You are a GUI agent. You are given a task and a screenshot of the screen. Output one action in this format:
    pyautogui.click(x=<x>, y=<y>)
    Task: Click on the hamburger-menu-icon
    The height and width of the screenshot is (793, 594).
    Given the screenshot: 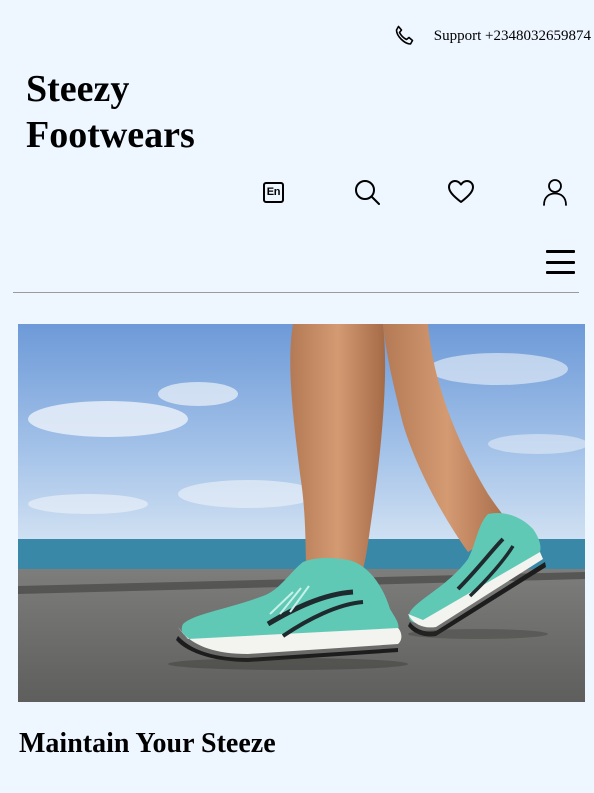 What is the action you would take?
    pyautogui.click(x=560, y=262)
    